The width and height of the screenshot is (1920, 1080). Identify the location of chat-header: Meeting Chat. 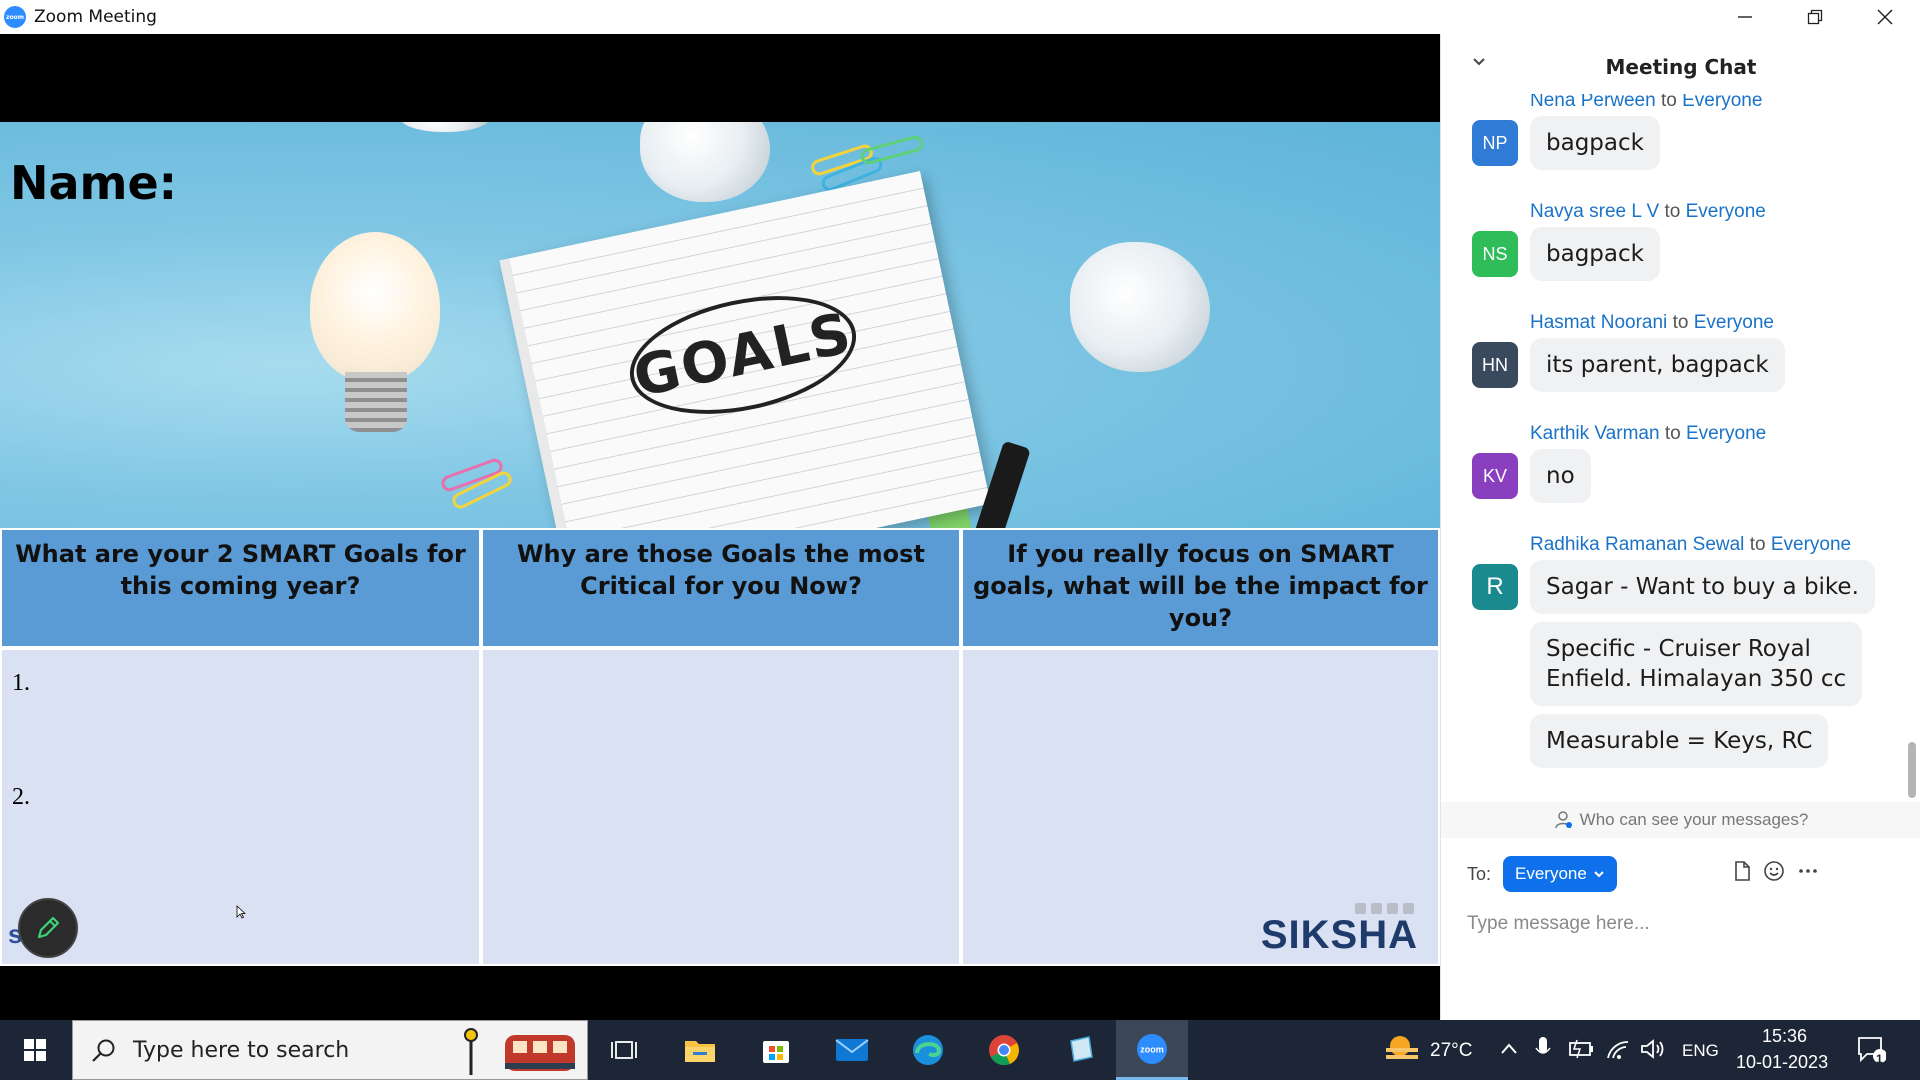
(1680, 67).